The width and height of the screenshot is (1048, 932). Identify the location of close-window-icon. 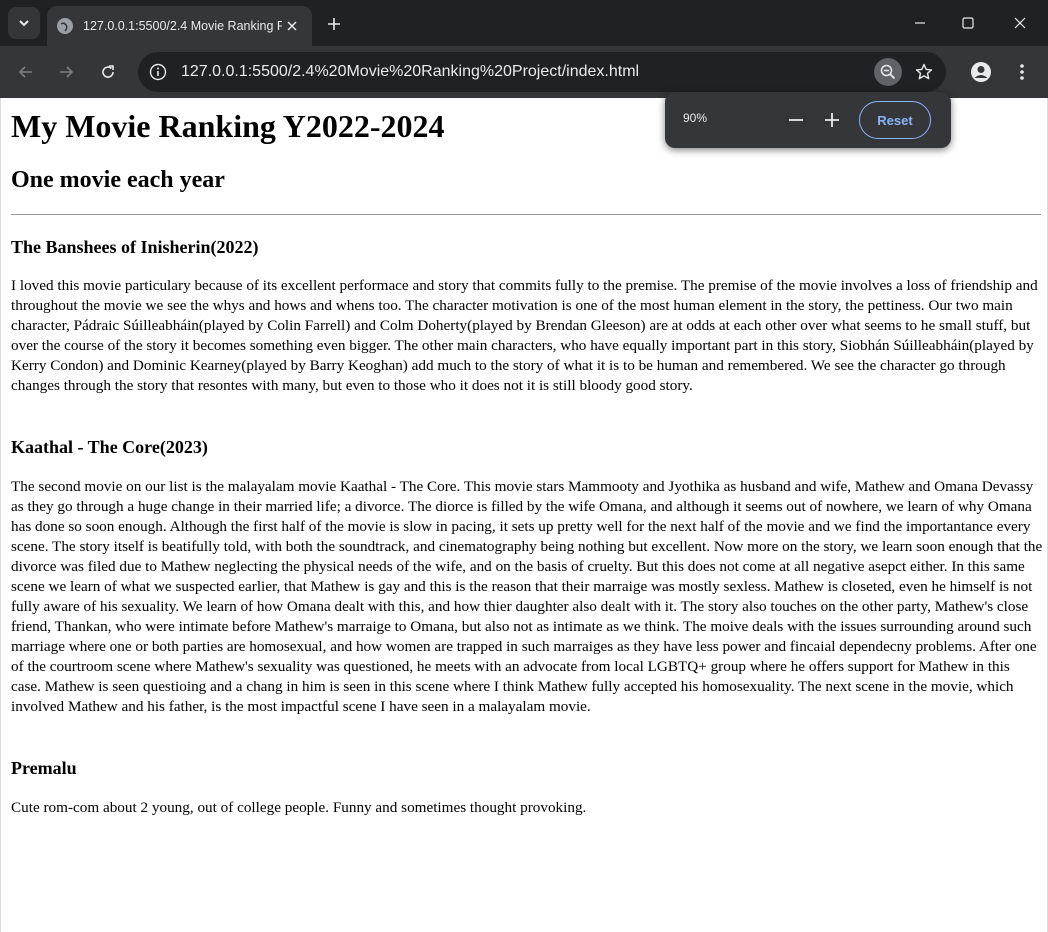
(1020, 23).